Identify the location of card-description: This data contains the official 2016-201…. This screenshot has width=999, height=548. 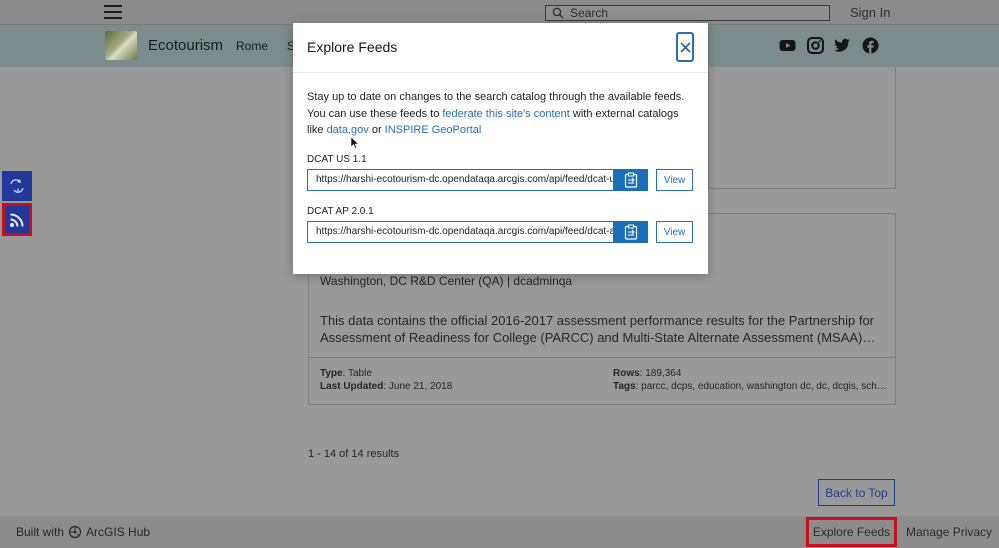
(598, 329).